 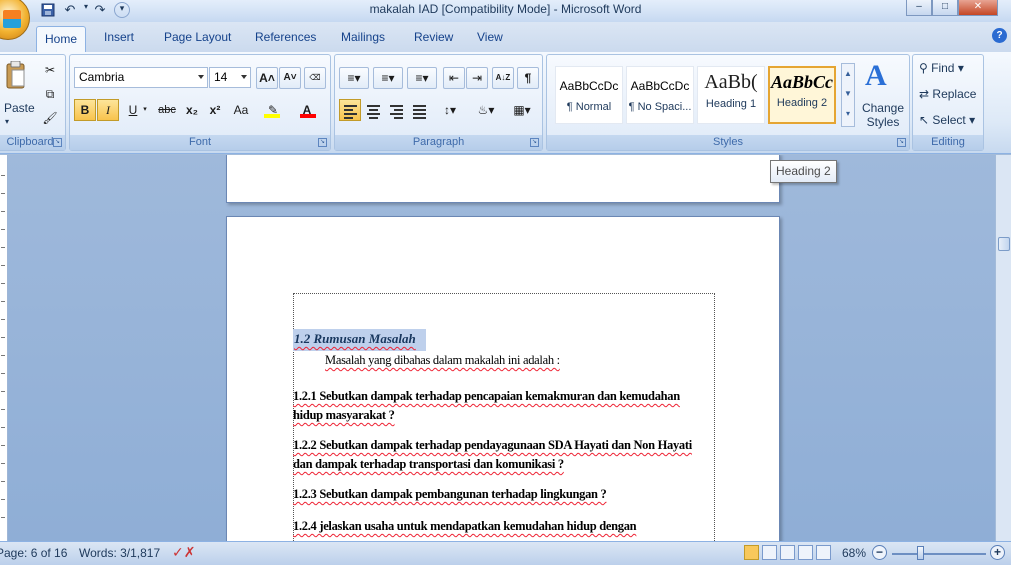 What do you see at coordinates (528, 78) in the screenshot?
I see `show-marks-button: ¶` at bounding box center [528, 78].